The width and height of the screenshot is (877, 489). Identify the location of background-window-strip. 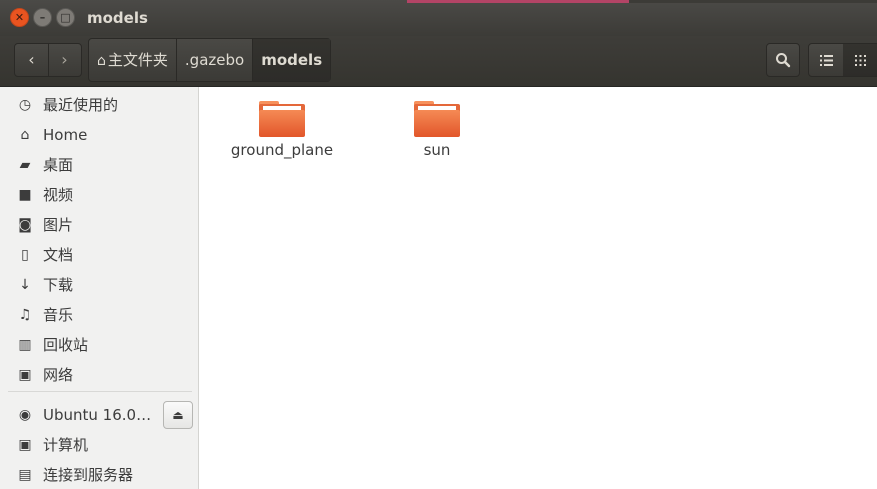
(642, 1).